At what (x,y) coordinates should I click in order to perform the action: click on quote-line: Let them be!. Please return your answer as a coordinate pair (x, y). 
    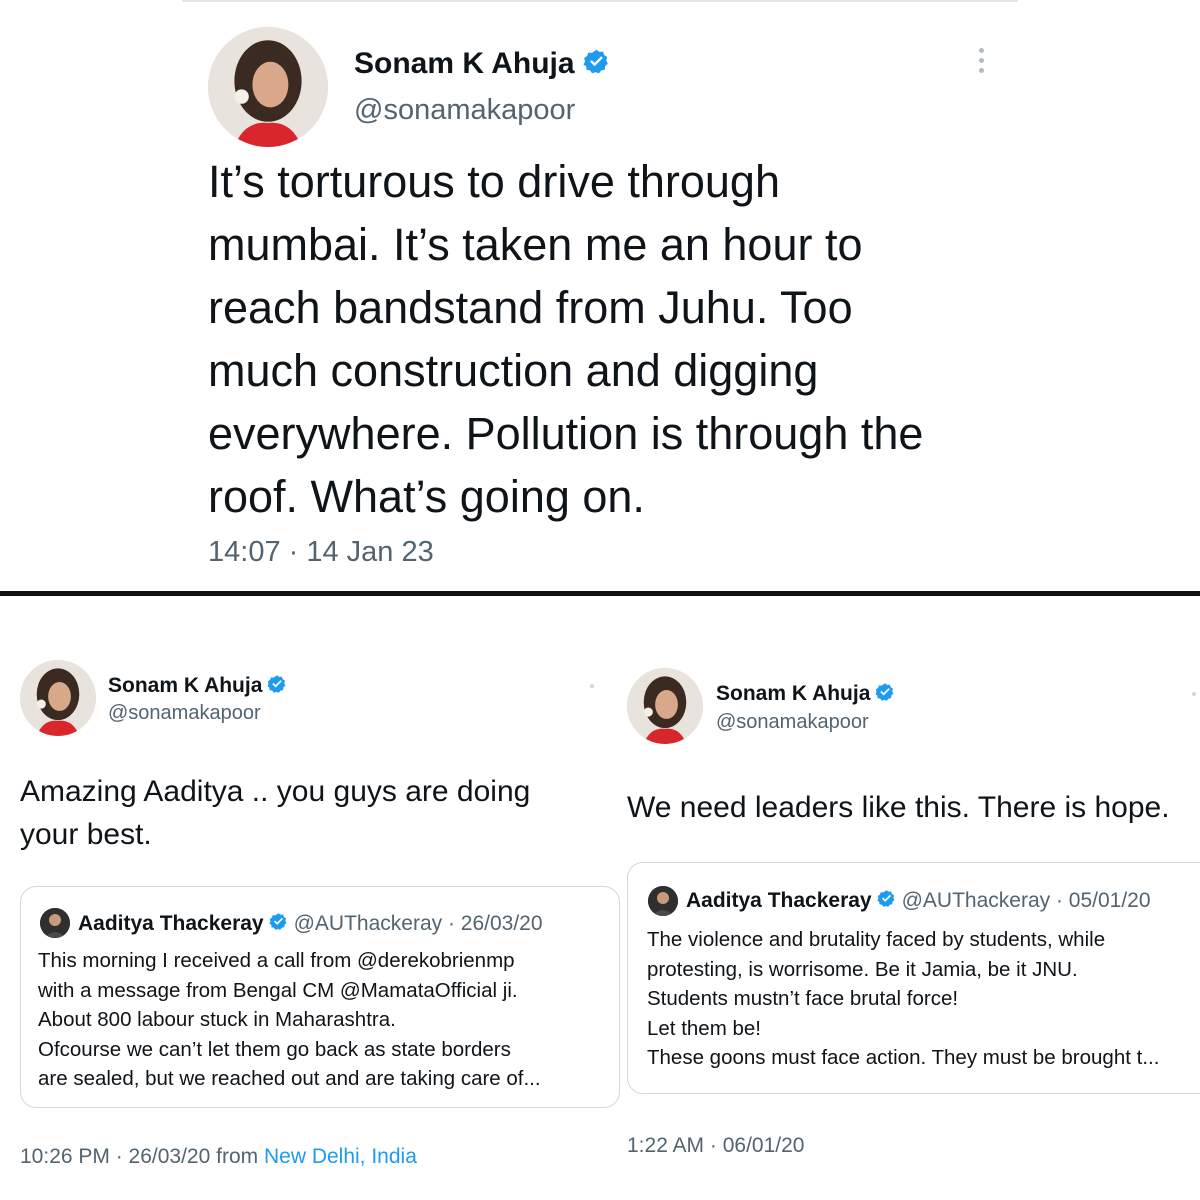
    Looking at the image, I should click on (704, 1028).